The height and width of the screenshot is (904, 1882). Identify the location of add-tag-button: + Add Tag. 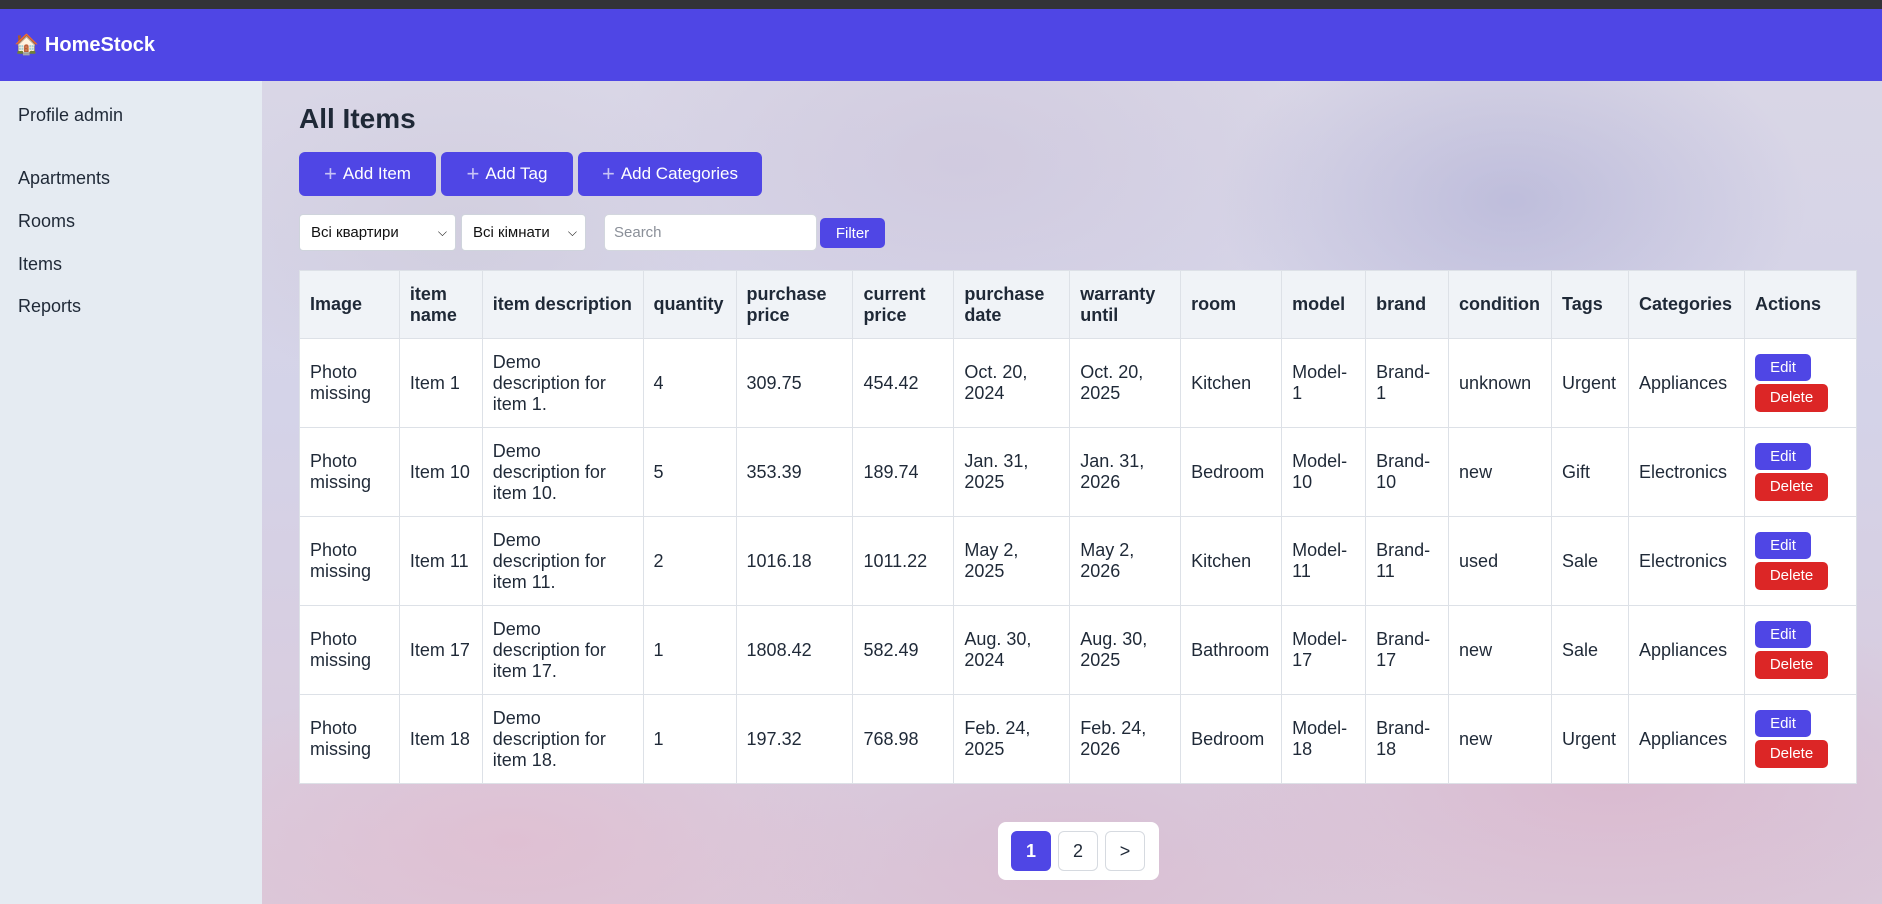
(507, 174).